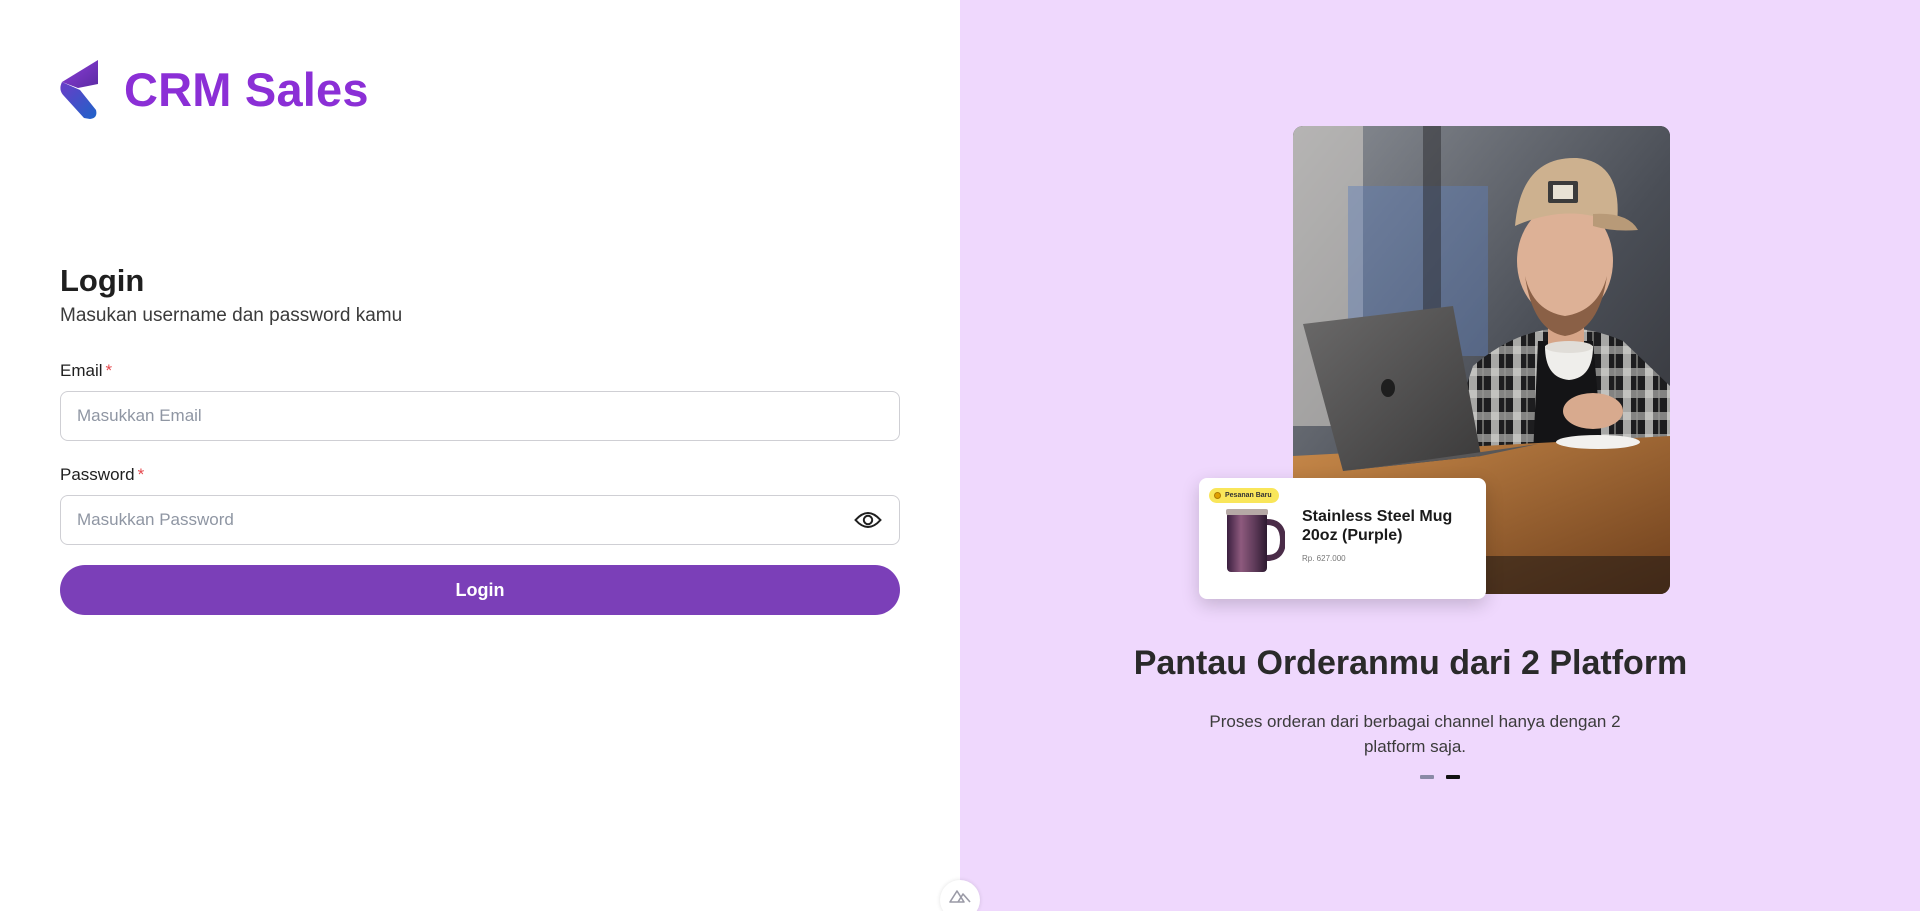  What do you see at coordinates (1255, 540) in the screenshot?
I see `mug-image` at bounding box center [1255, 540].